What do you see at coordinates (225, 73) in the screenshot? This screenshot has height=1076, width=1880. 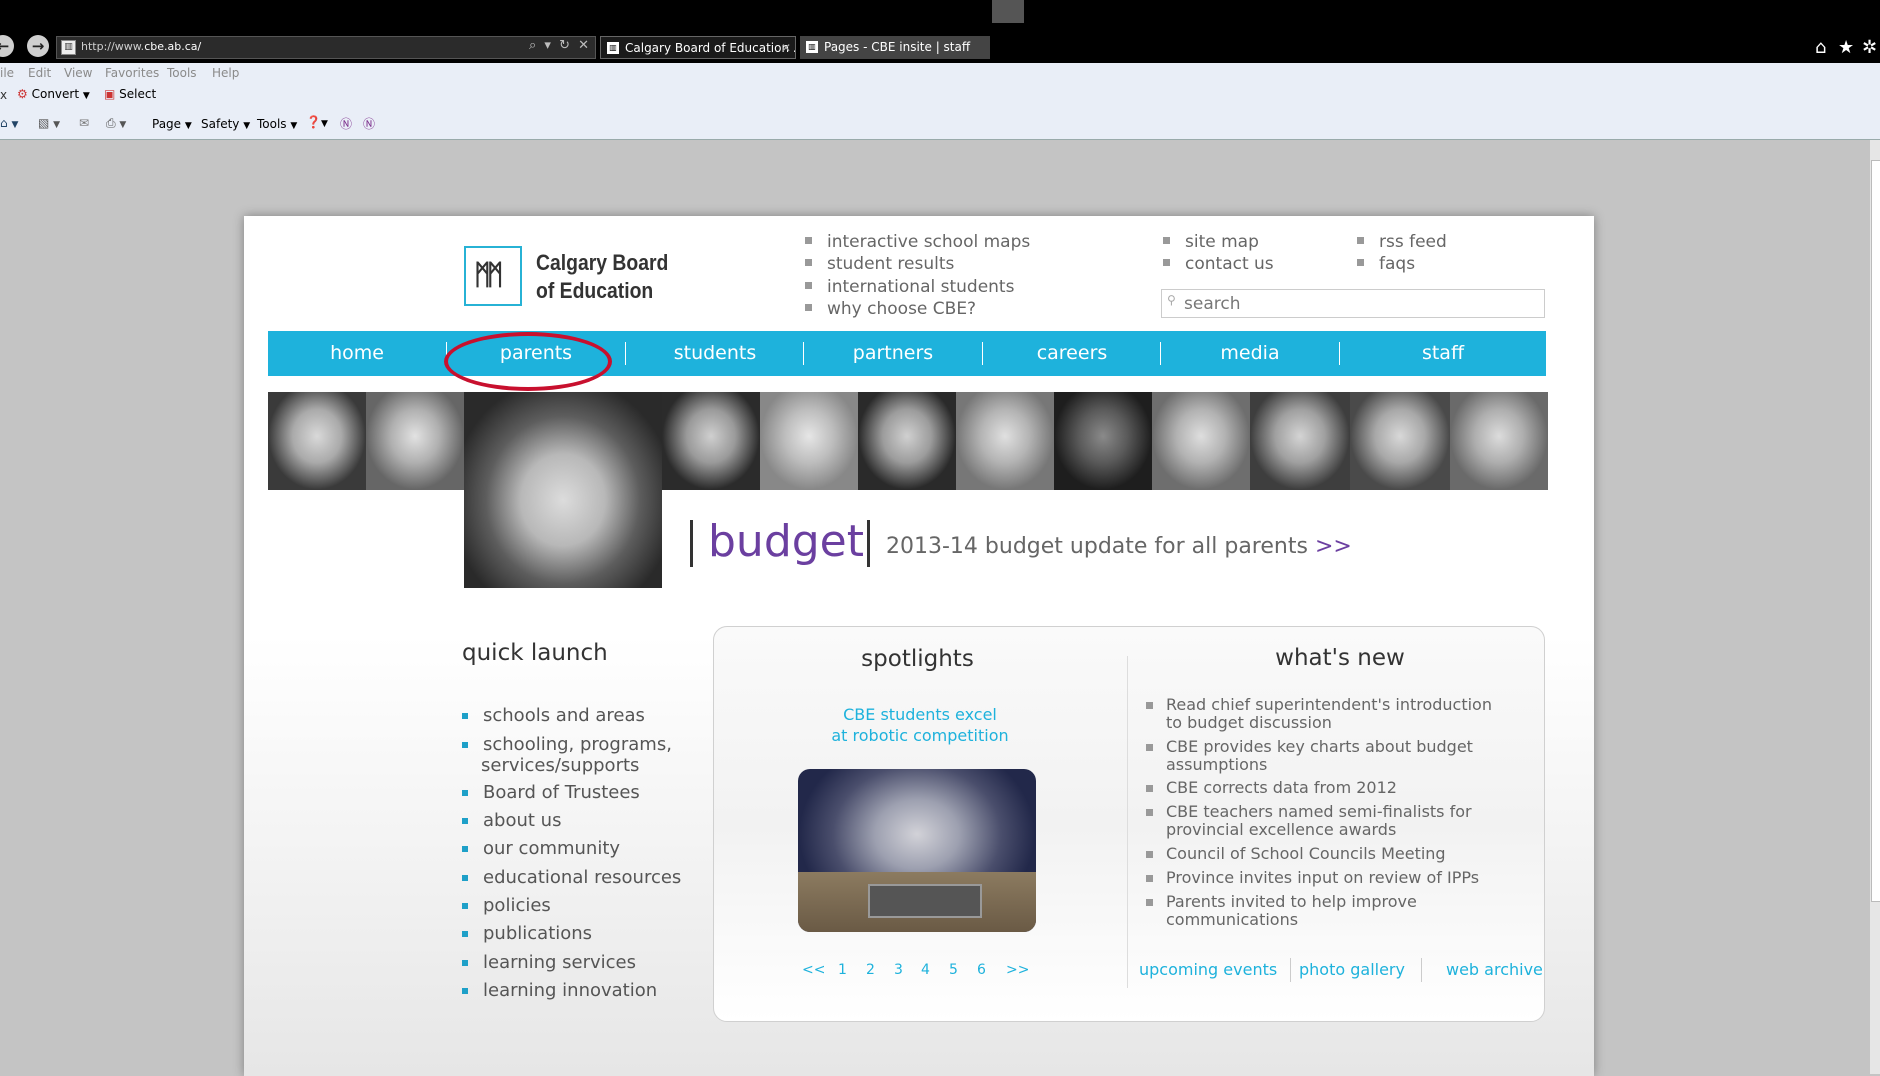 I see `menu-help: Help` at bounding box center [225, 73].